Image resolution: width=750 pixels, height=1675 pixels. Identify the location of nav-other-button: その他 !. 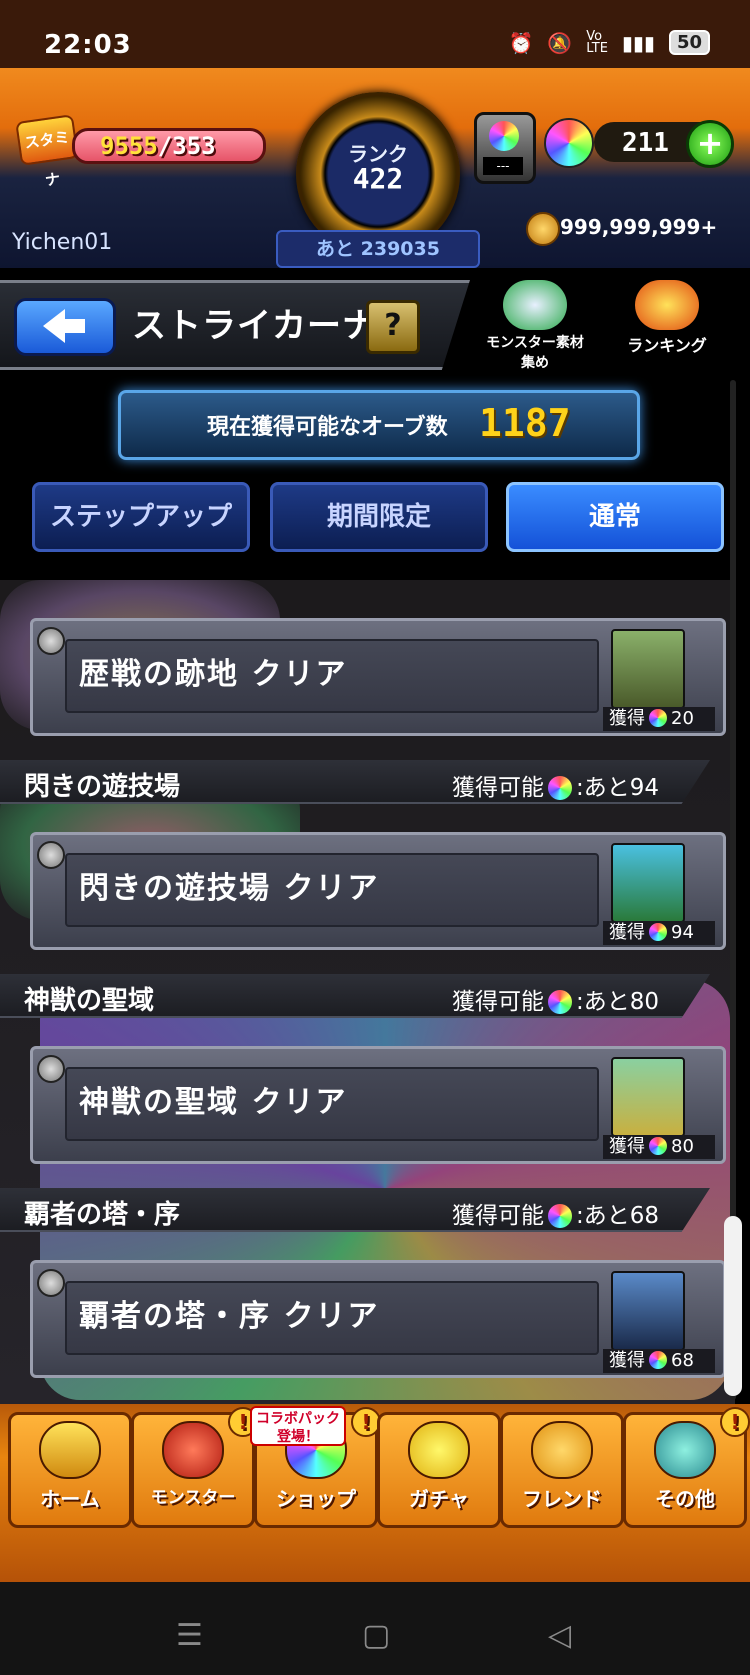
(686, 1467).